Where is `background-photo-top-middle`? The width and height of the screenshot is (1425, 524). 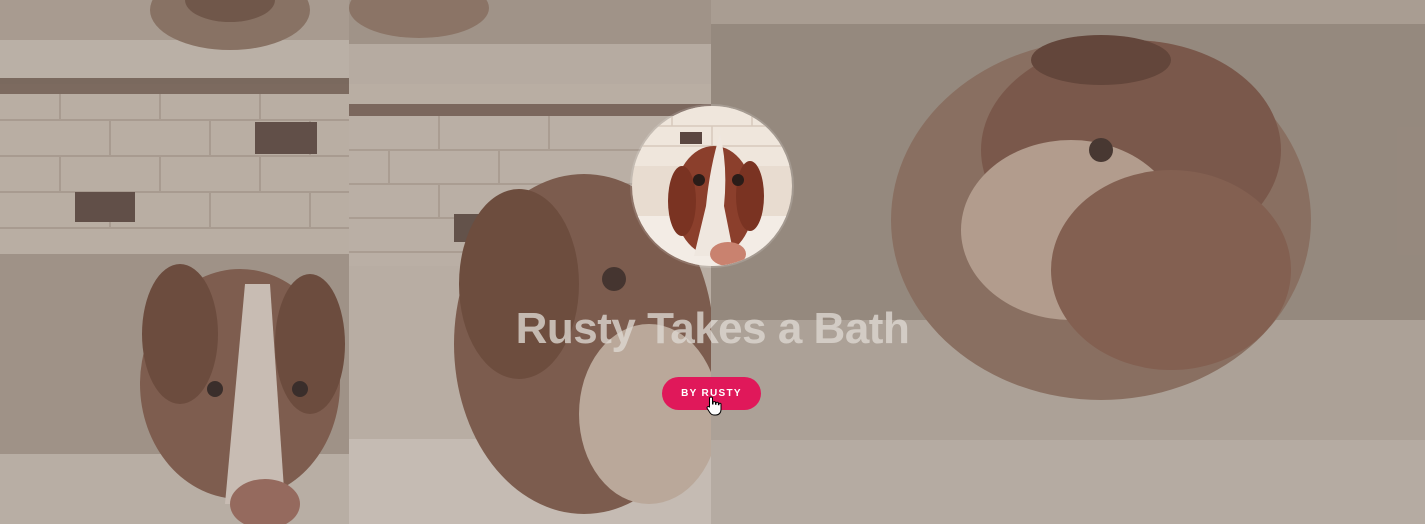 background-photo-top-middle is located at coordinates (530, 42).